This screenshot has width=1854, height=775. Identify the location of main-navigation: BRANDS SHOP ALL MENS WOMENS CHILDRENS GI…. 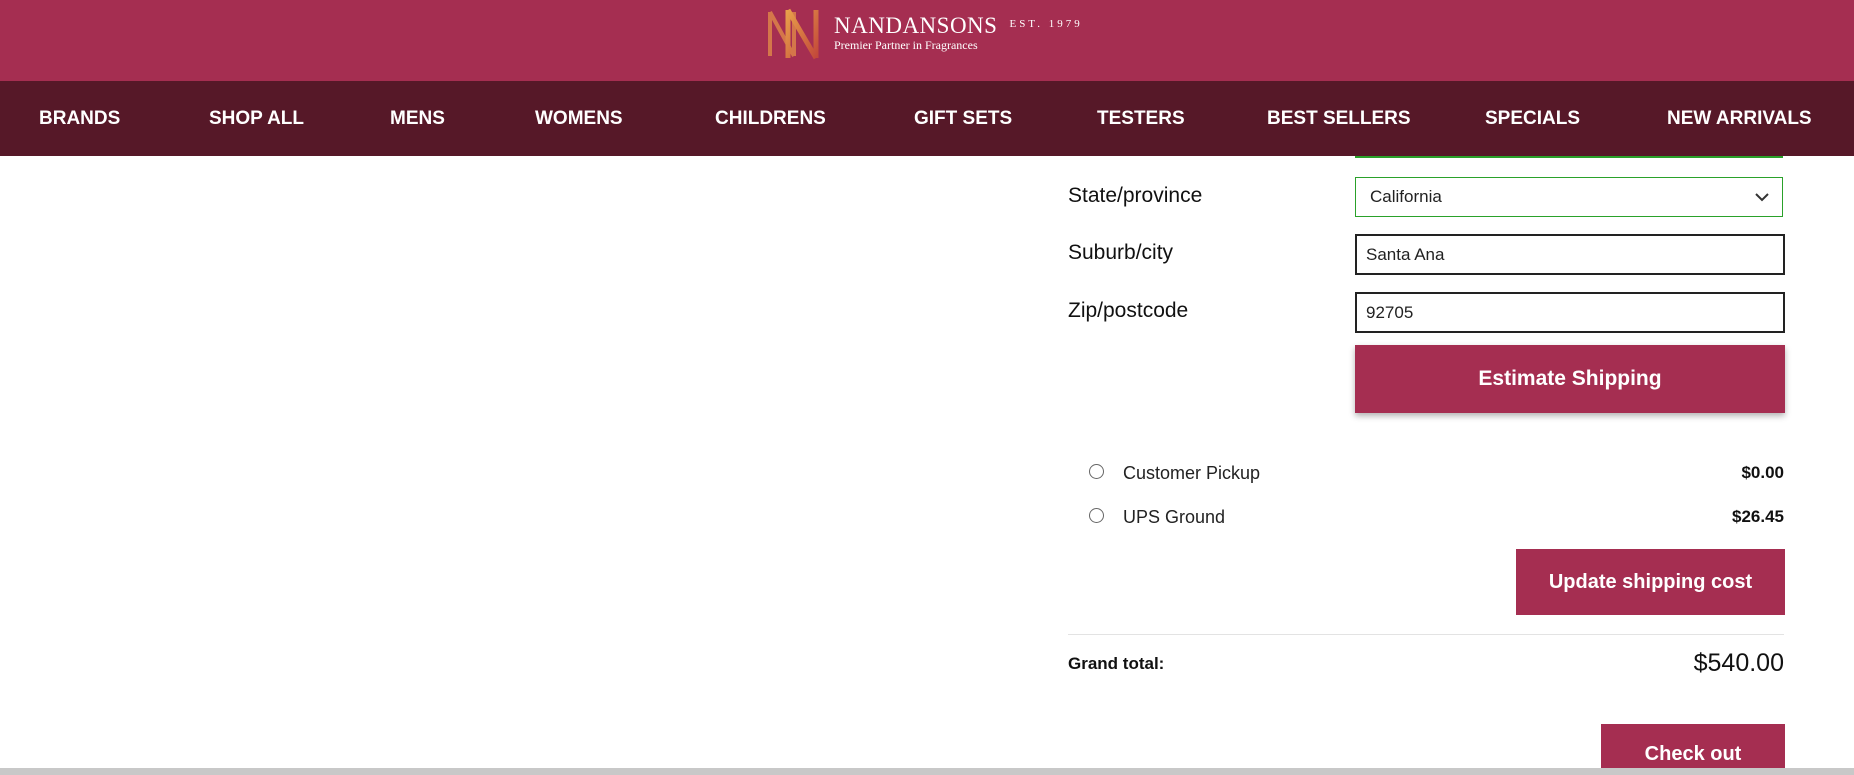
(927, 118).